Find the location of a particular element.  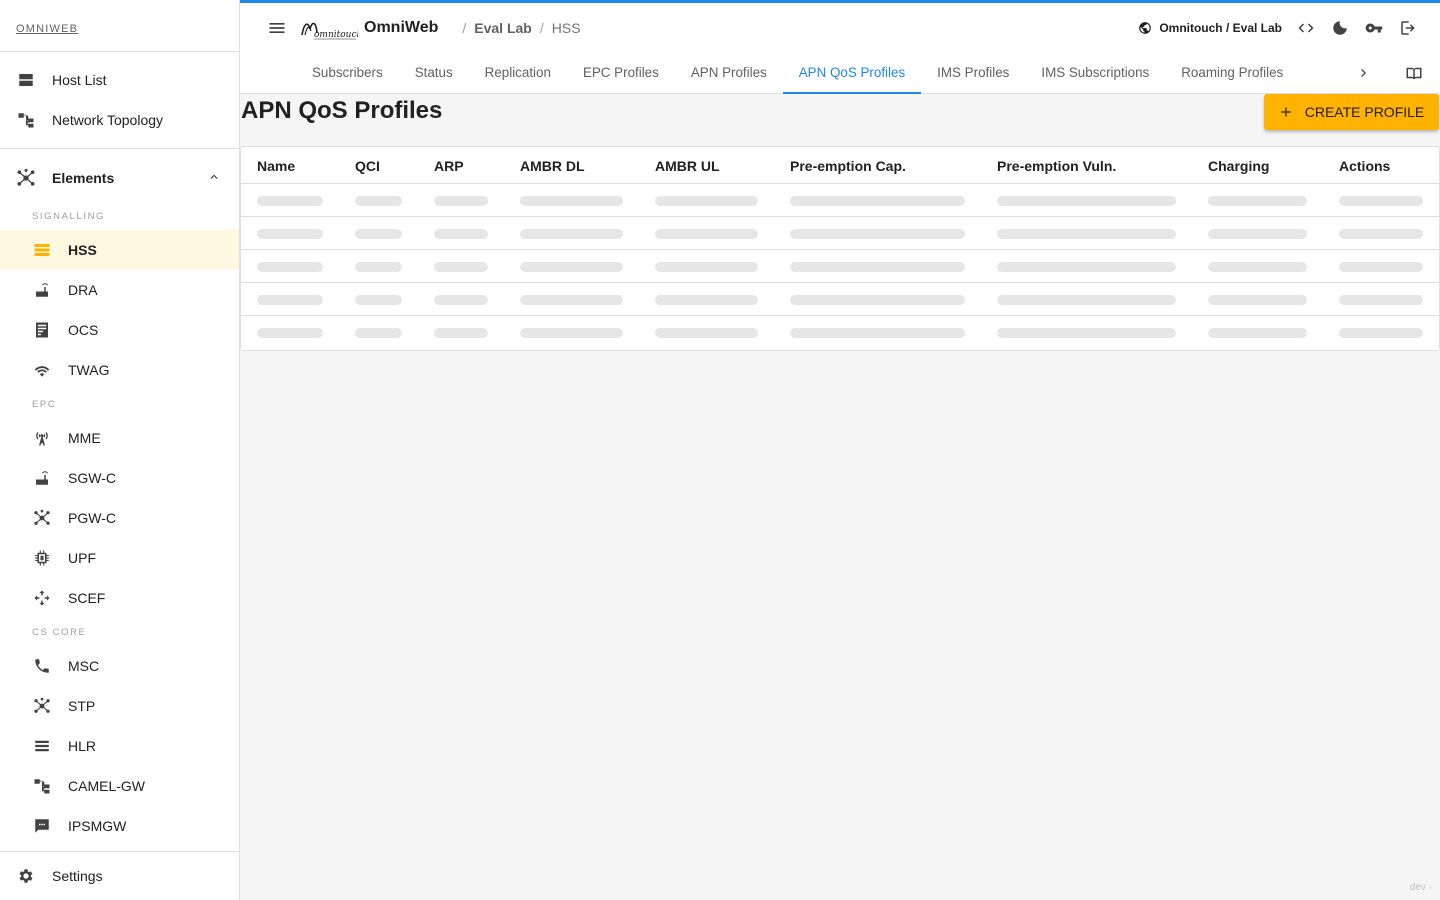

sidebar-item-ipsmgw: IPSMGW is located at coordinates (119, 826).